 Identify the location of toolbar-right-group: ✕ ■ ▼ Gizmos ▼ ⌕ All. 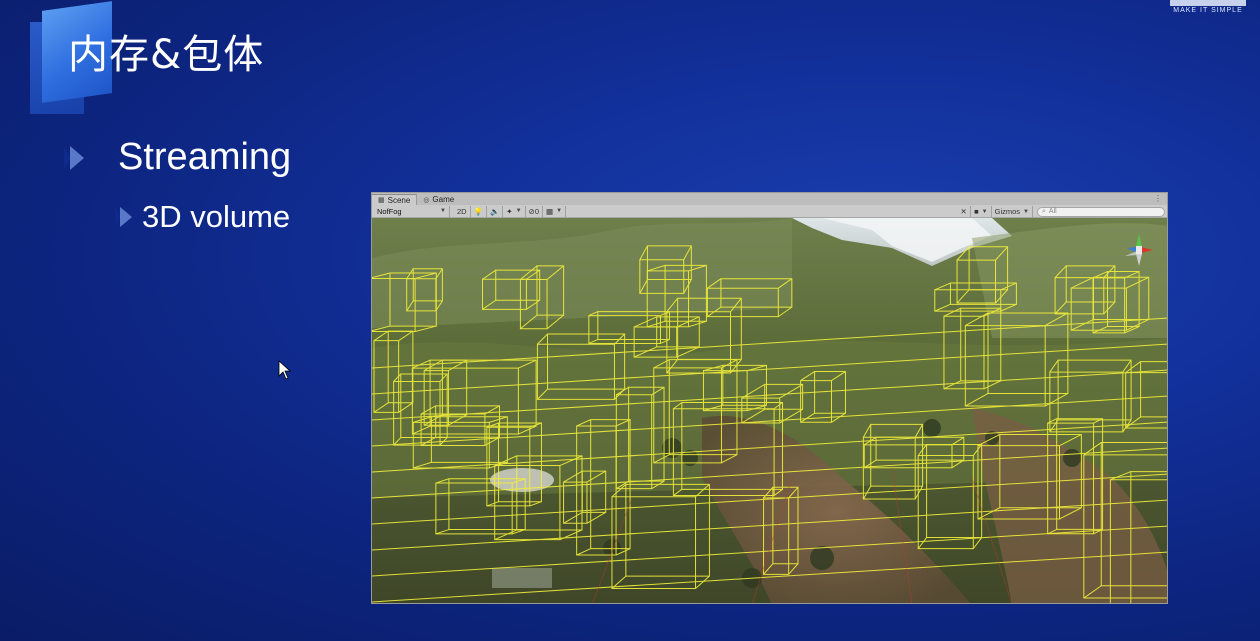
(1061, 211).